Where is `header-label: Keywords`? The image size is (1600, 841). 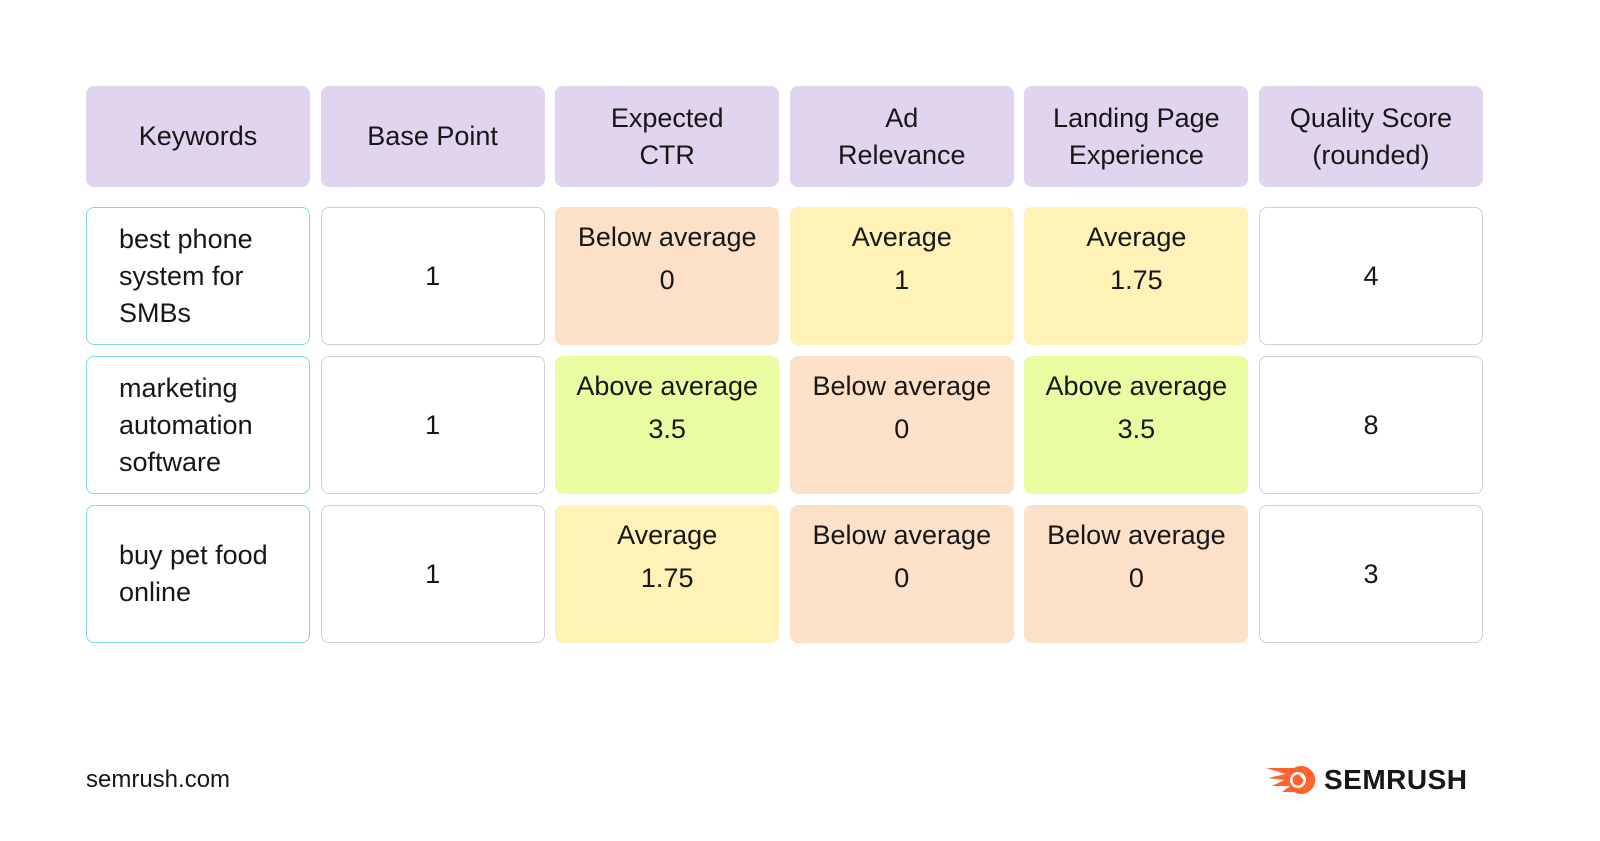 header-label: Keywords is located at coordinates (198, 136).